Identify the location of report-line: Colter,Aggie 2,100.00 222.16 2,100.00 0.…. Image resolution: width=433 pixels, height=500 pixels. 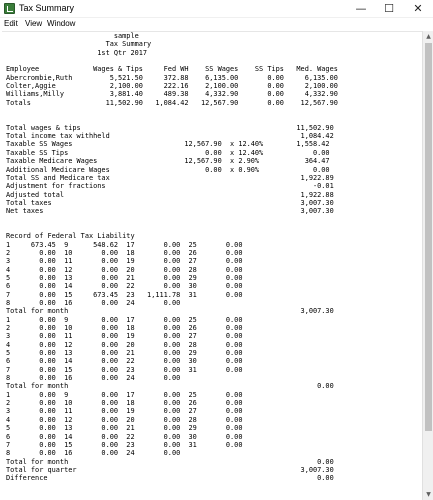
(172, 86).